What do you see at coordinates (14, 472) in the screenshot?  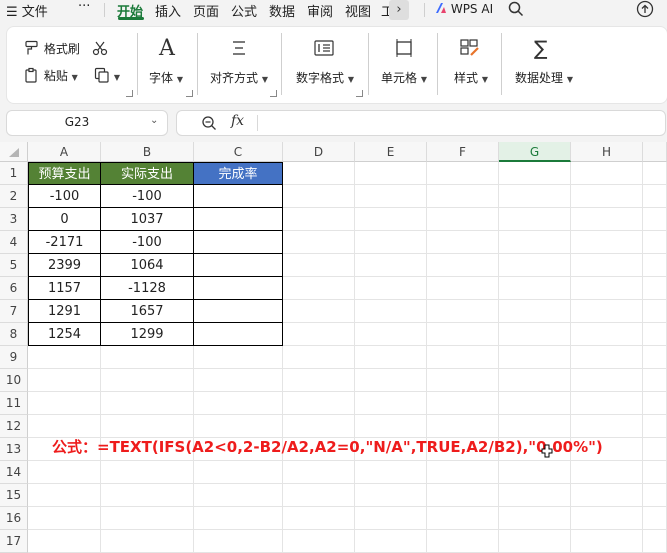 I see `row-header-14: 14` at bounding box center [14, 472].